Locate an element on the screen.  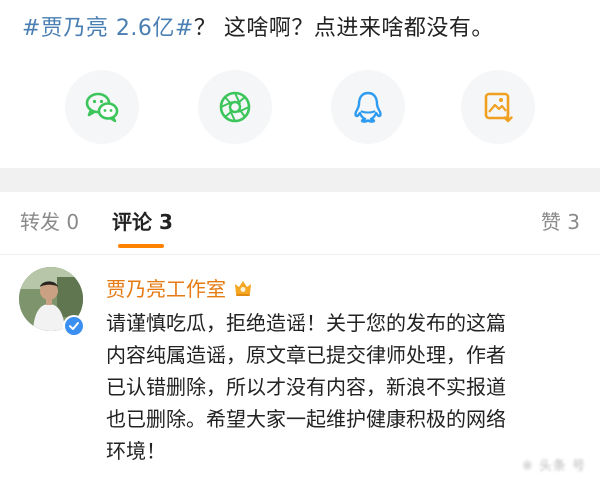
tab-likes: 赞 3 is located at coordinates (560, 222).